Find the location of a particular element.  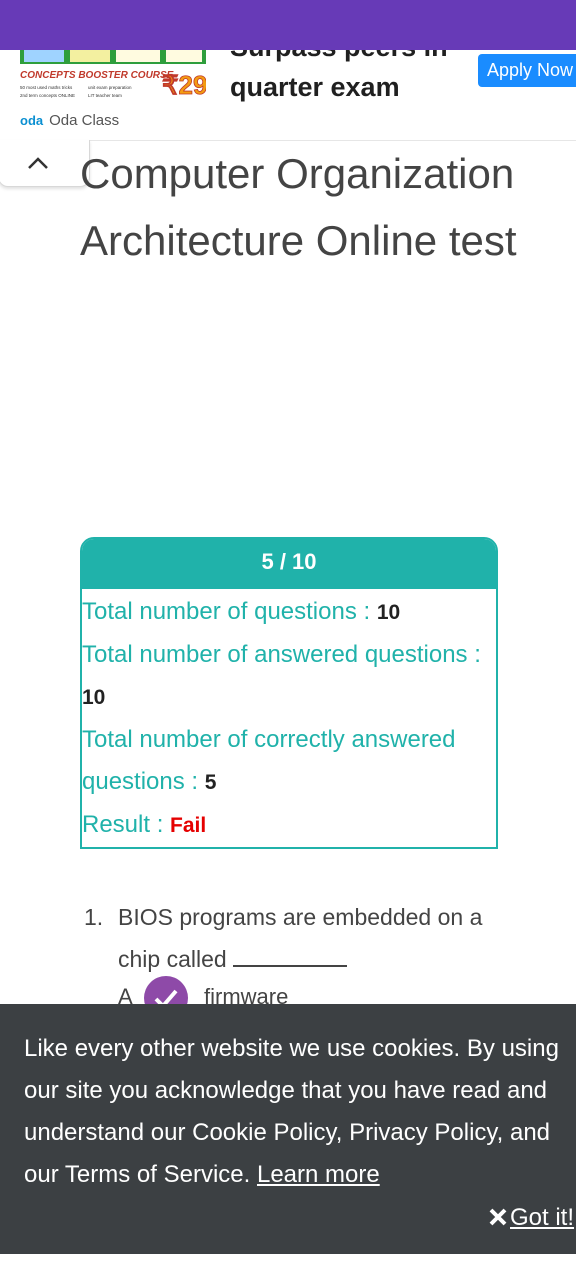

result-label: Result : is located at coordinates (126, 824).